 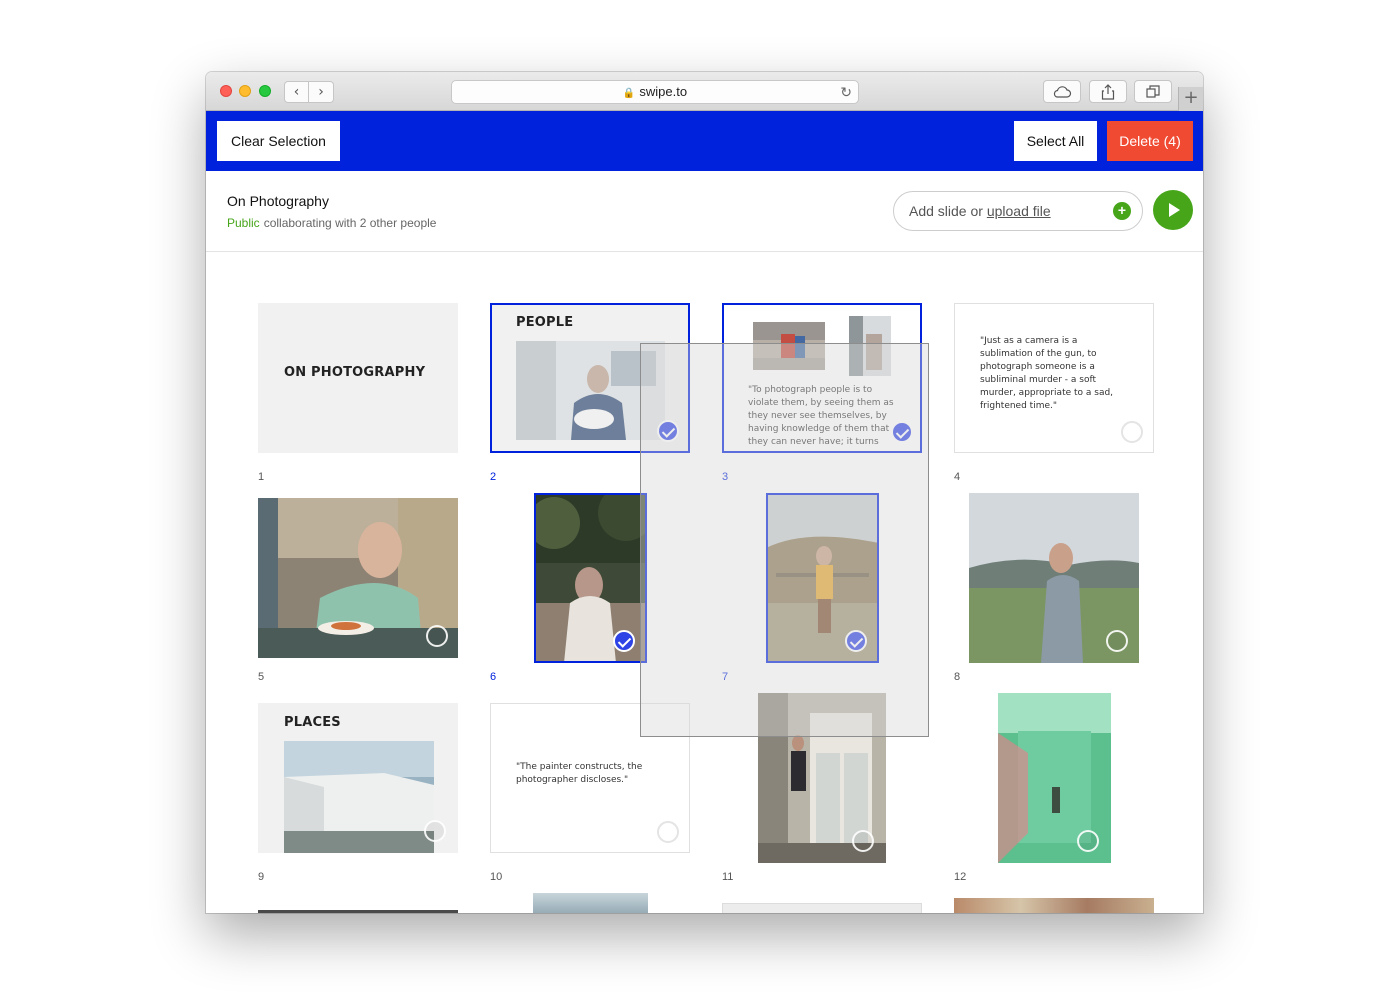 I want to click on share-icon, so click(x=1108, y=92).